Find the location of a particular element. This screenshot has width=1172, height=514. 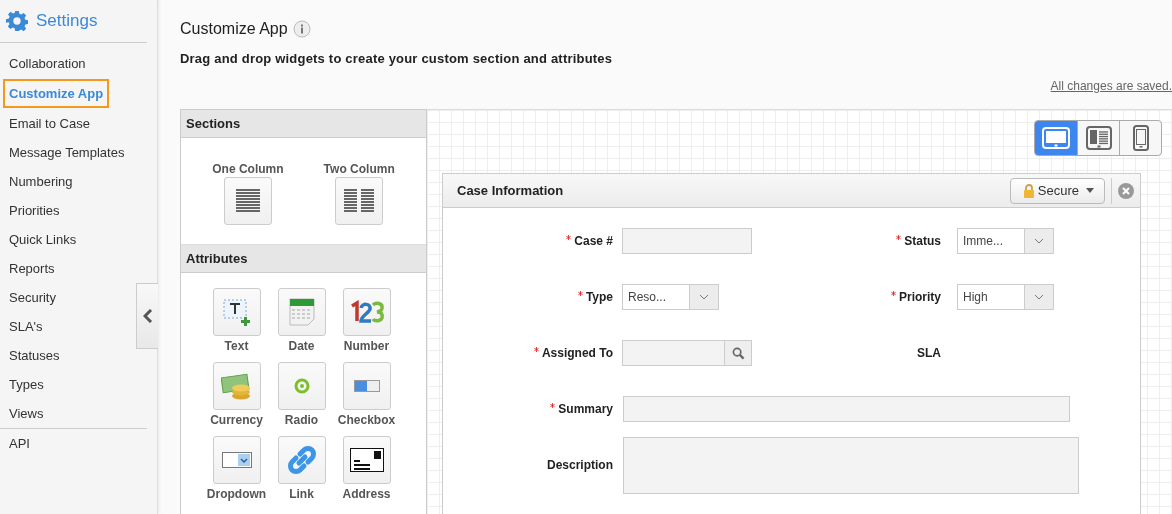

one-column-icon is located at coordinates (247, 201).